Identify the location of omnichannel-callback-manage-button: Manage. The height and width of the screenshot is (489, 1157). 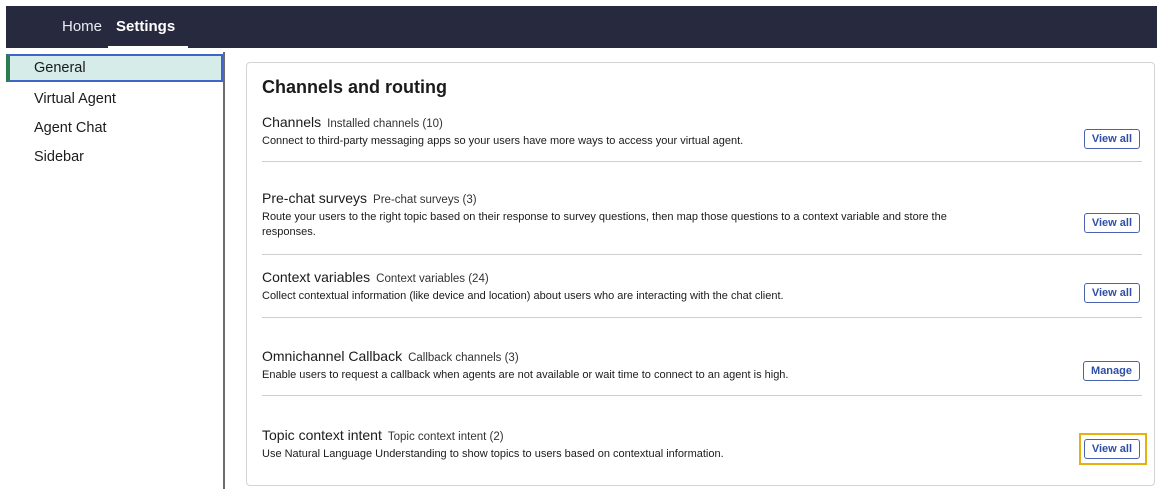
(1111, 371).